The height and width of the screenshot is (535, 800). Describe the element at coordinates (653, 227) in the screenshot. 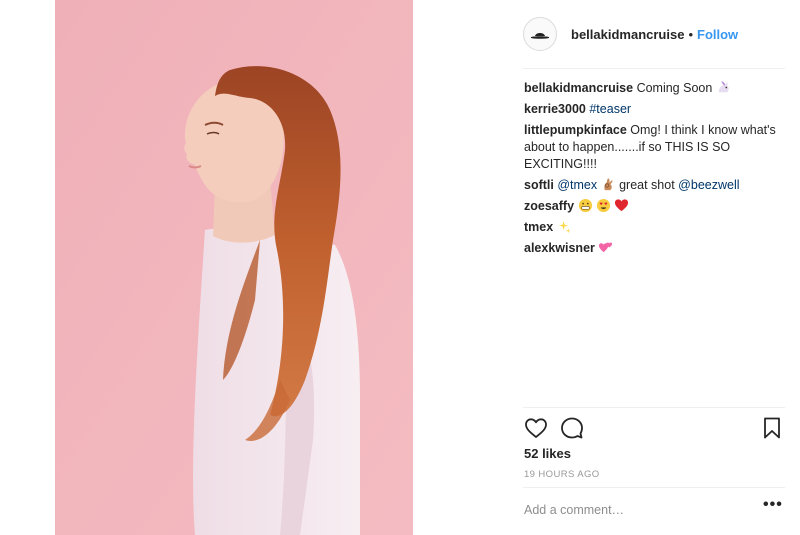

I see `list-item: tmex` at that location.